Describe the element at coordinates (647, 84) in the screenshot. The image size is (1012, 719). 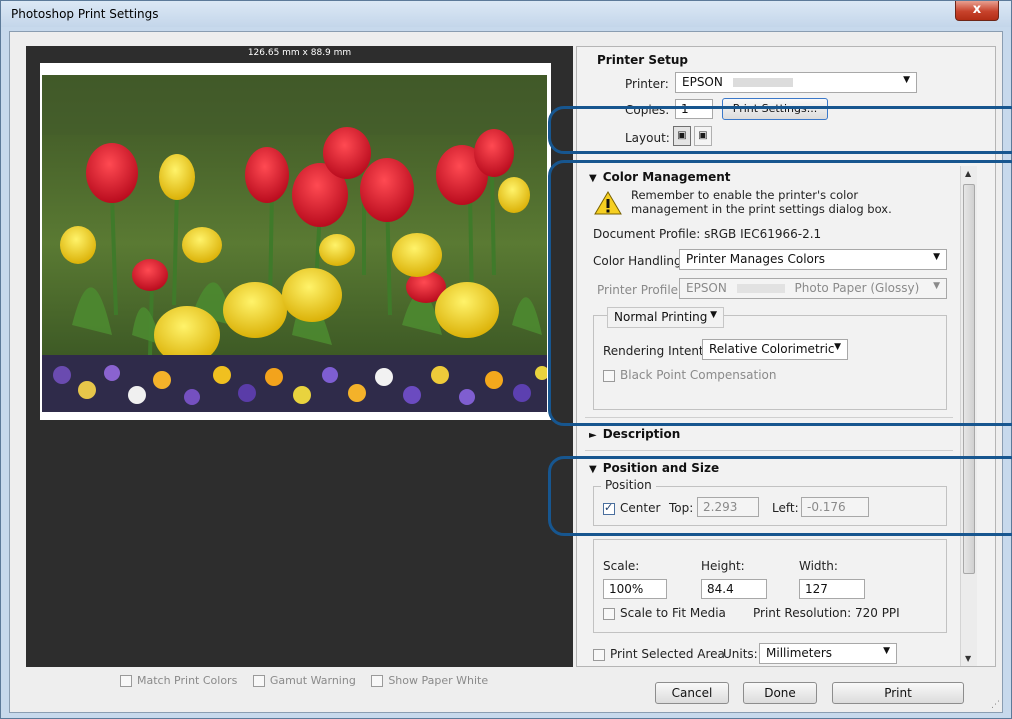
I see `printer-label: Printer:` at that location.